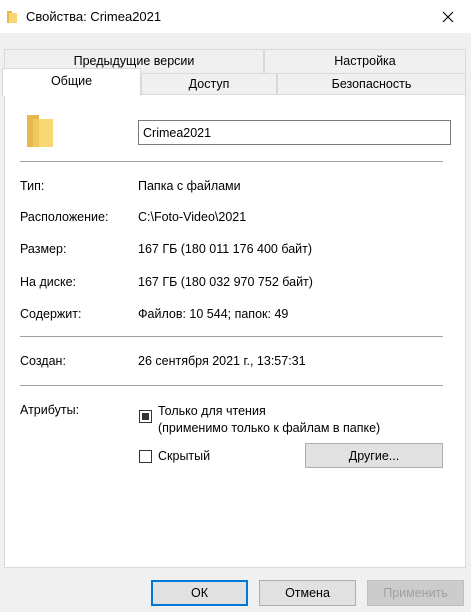 The height and width of the screenshot is (612, 471). I want to click on attributes-label: Атрибуты:, so click(50, 410).